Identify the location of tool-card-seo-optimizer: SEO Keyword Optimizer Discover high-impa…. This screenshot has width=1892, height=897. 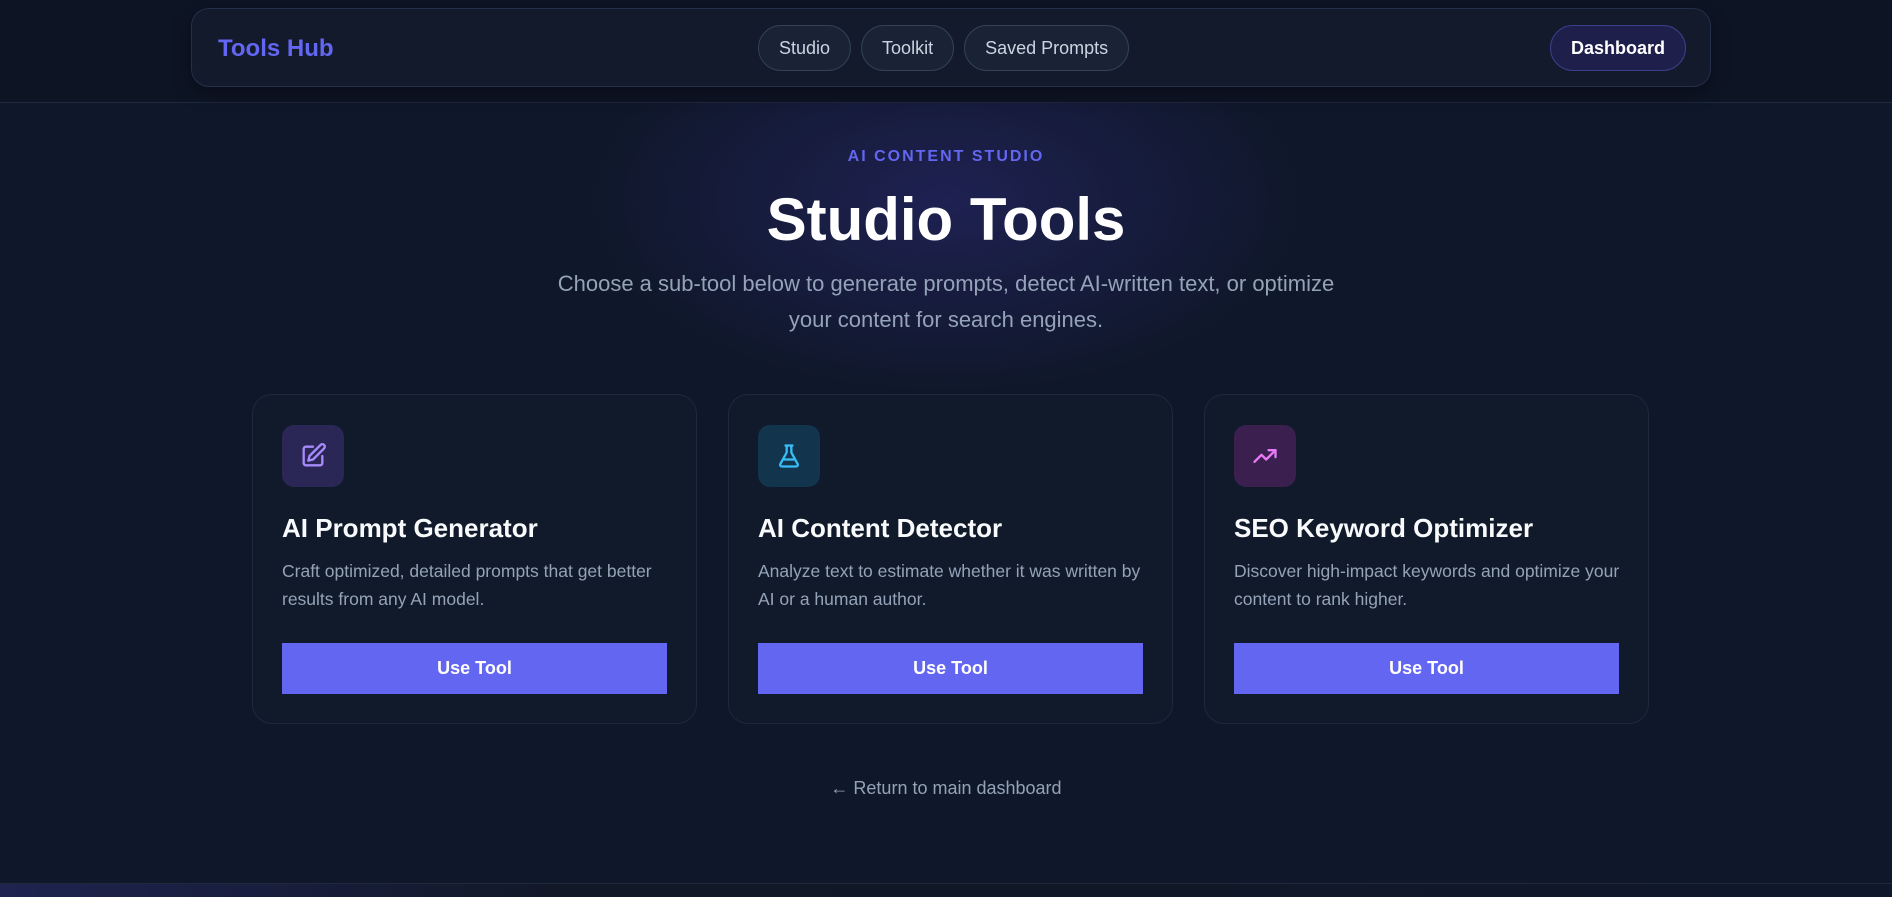
(1426, 559).